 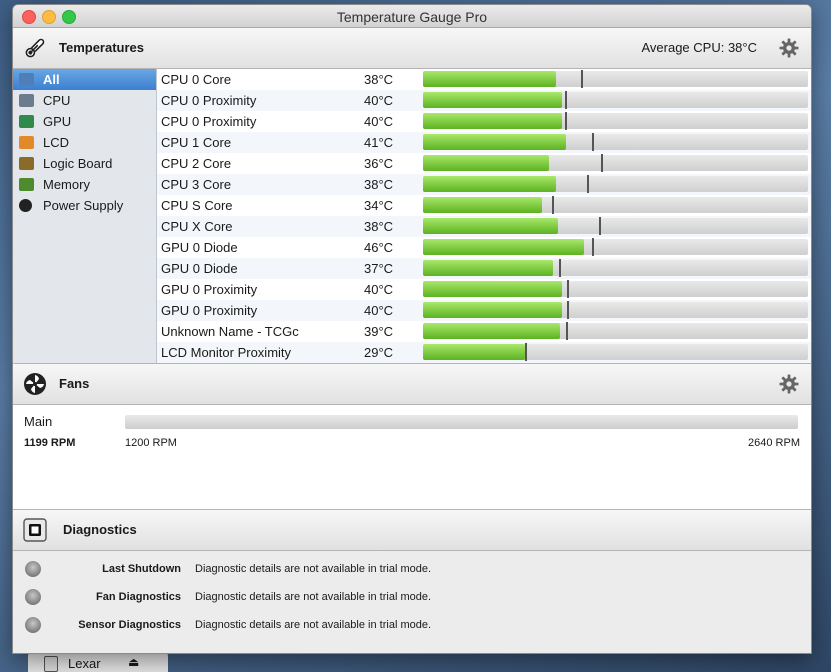 I want to click on sensor-row: CPU 2 Core 36°C, so click(x=484, y=163).